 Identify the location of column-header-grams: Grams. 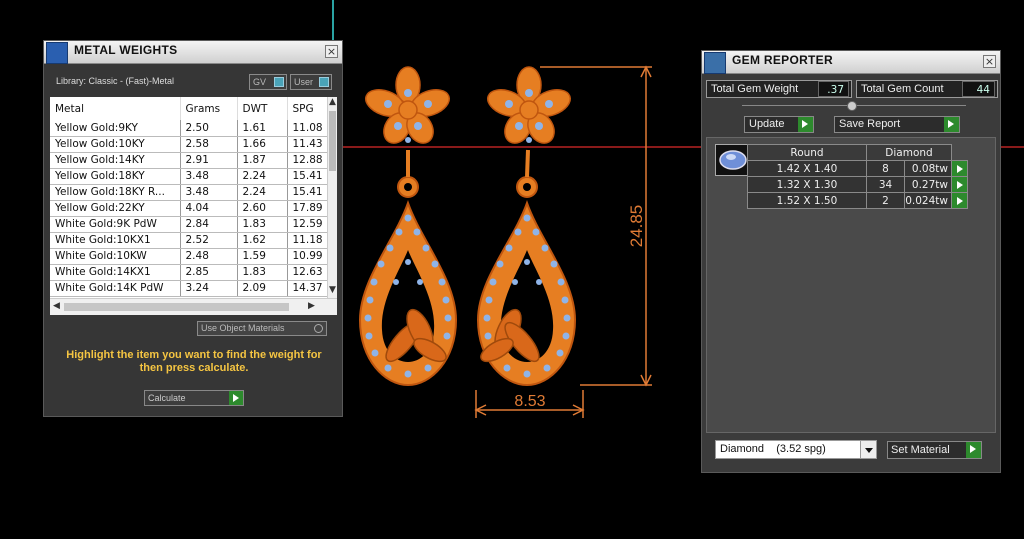
(209, 108).